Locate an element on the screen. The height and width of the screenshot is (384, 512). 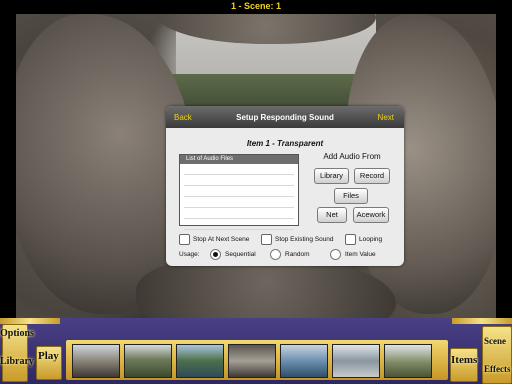
scene-thumbnail-strip is located at coordinates (257, 360).